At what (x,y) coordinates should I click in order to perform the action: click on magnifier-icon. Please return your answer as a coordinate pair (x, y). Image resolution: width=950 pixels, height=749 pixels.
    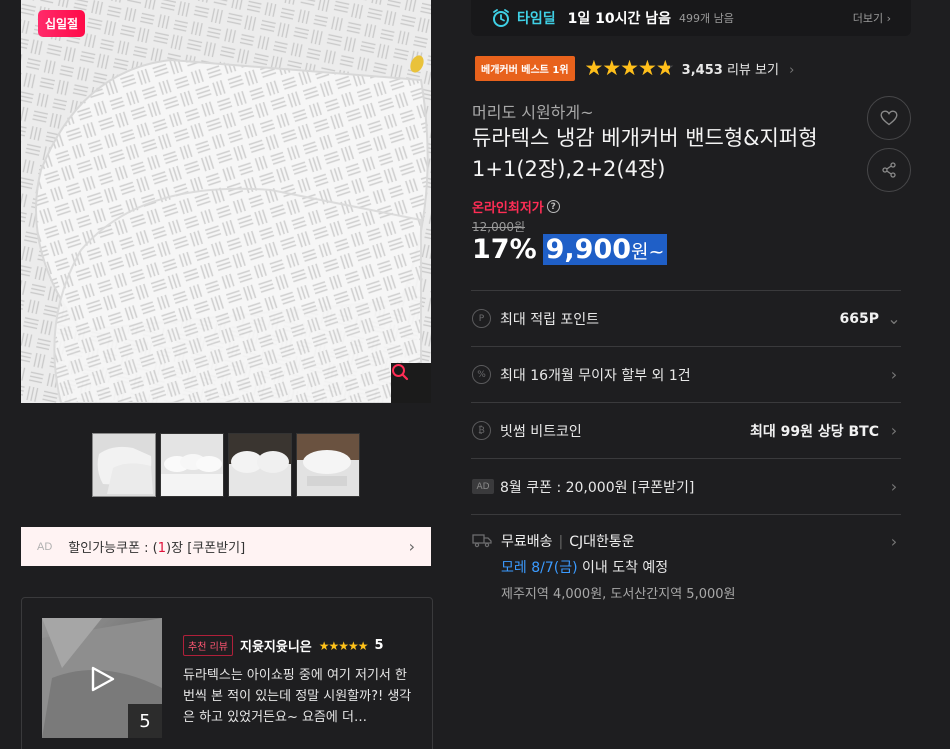
    Looking at the image, I should click on (400, 372).